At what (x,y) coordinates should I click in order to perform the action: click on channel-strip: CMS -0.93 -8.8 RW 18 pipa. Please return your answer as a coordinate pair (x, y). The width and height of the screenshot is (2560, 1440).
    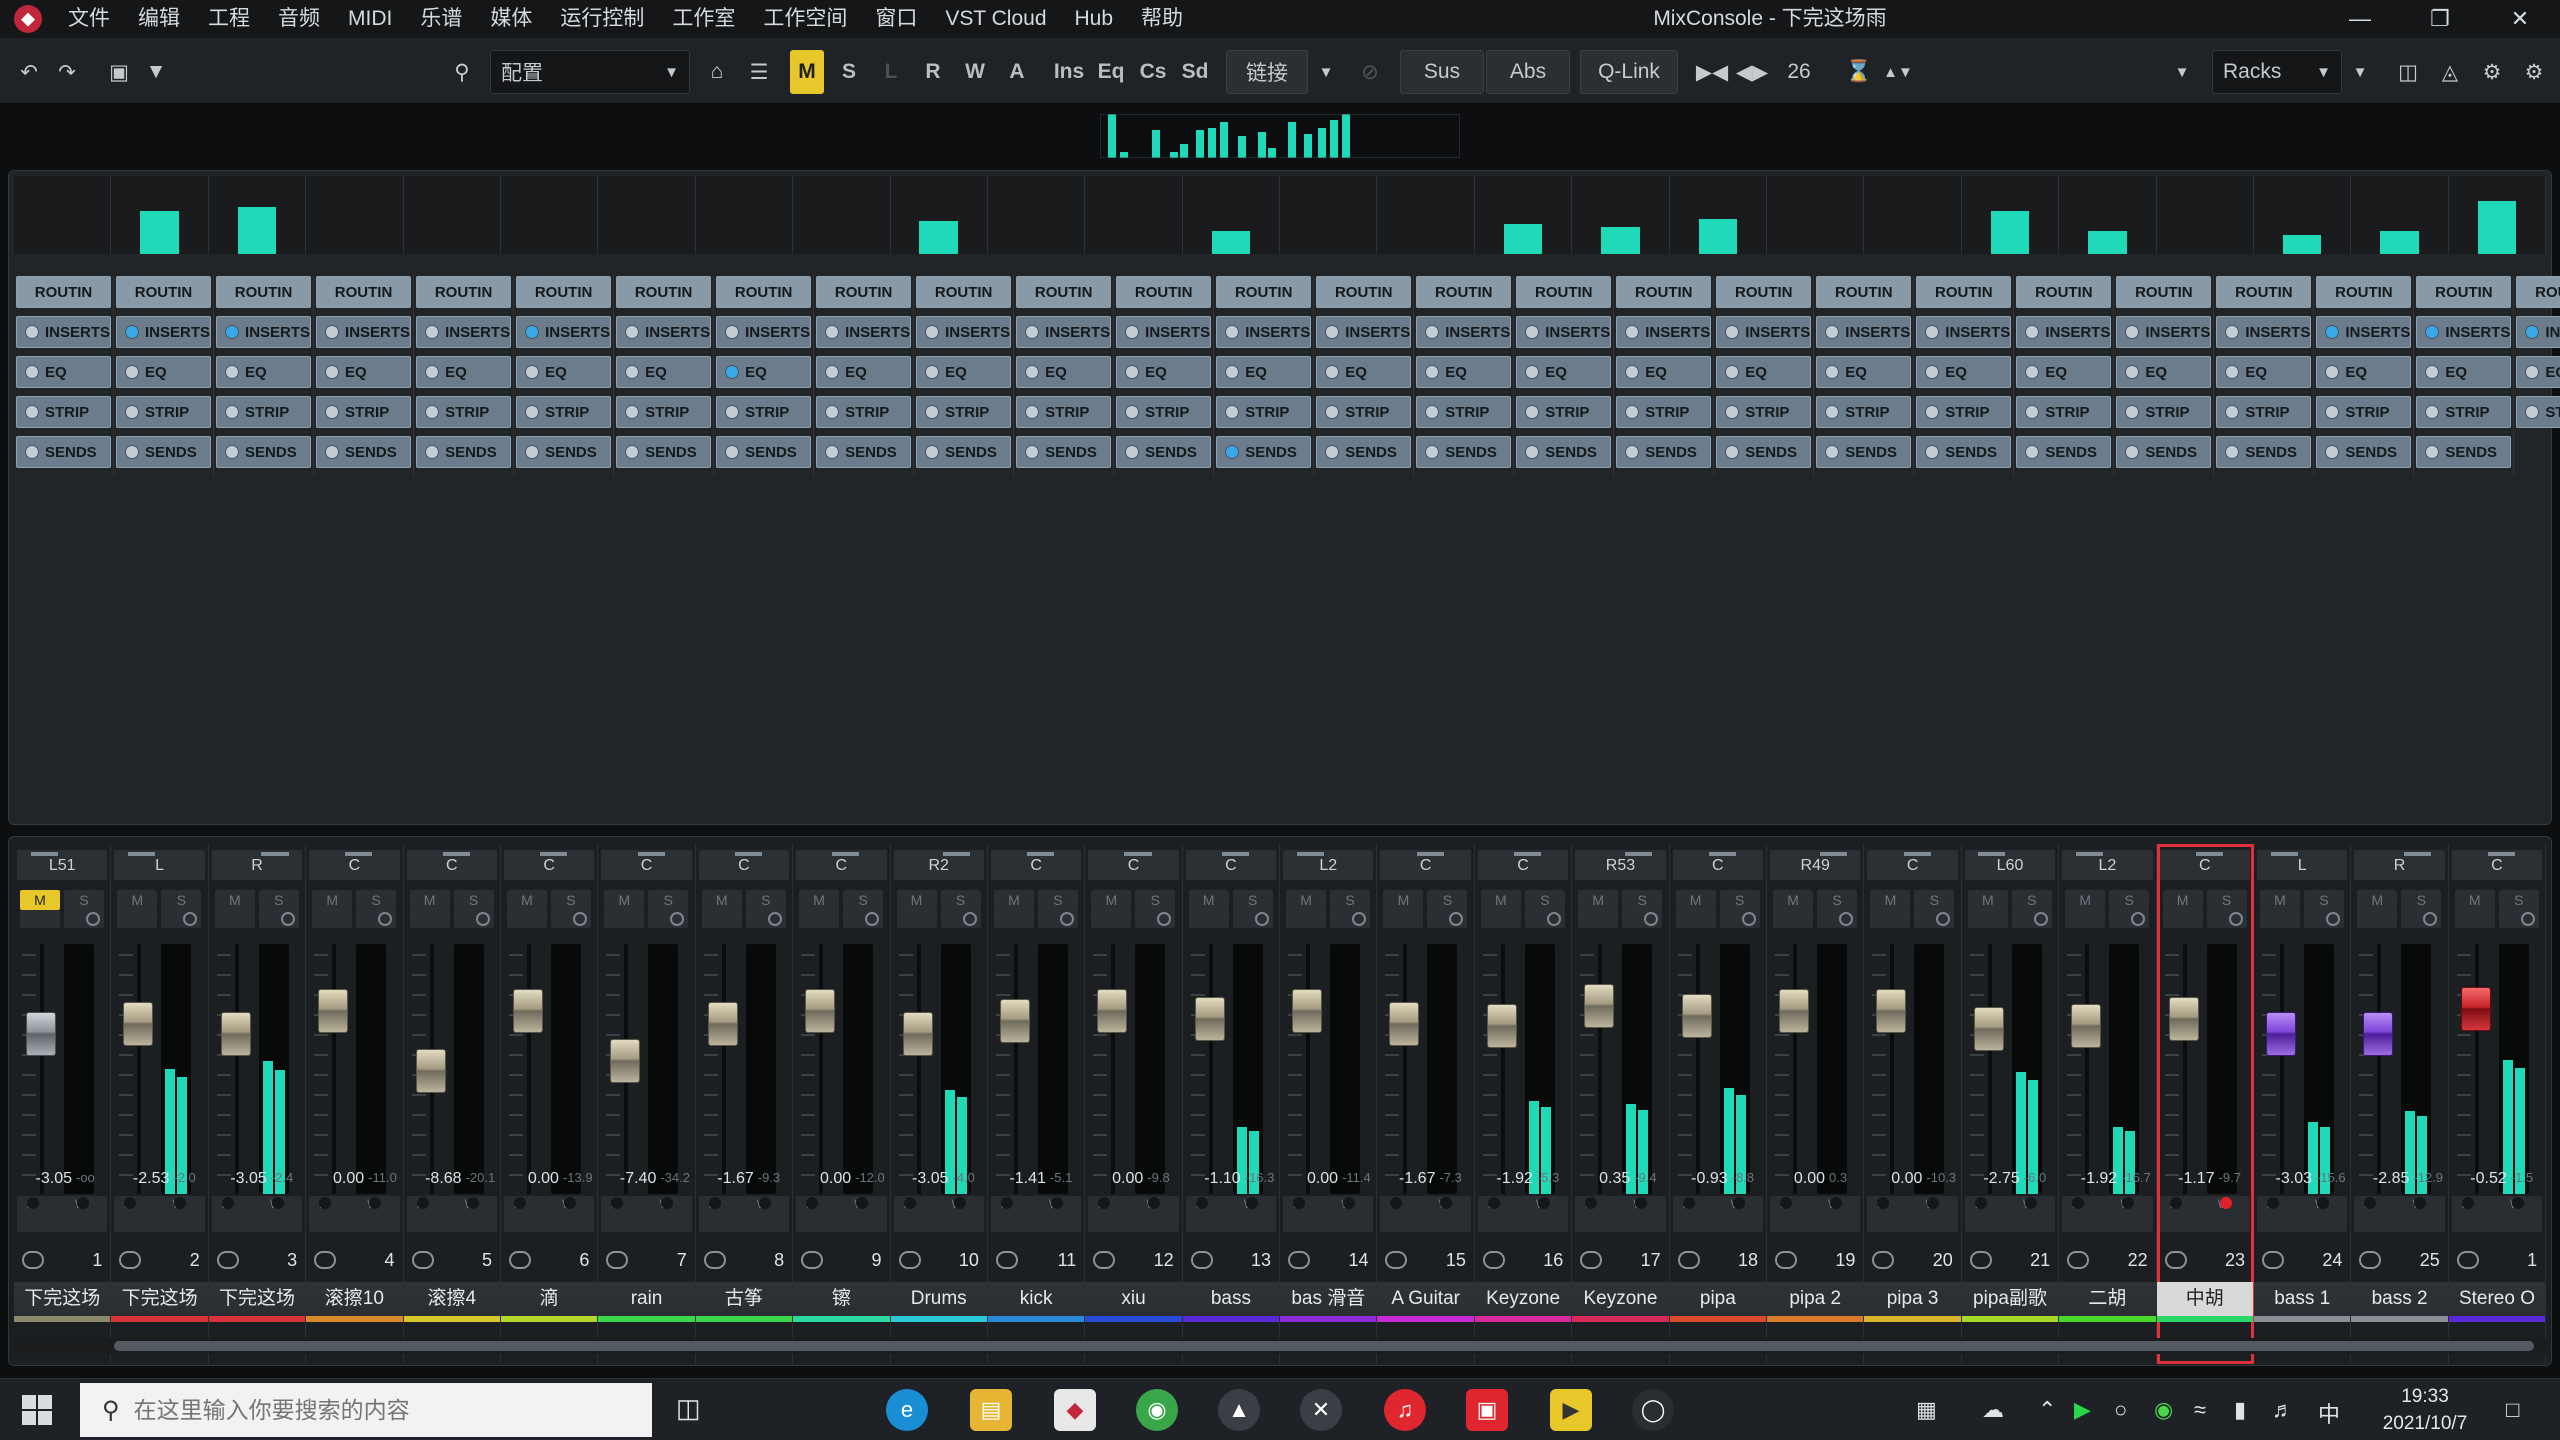
    Looking at the image, I should click on (1718, 1104).